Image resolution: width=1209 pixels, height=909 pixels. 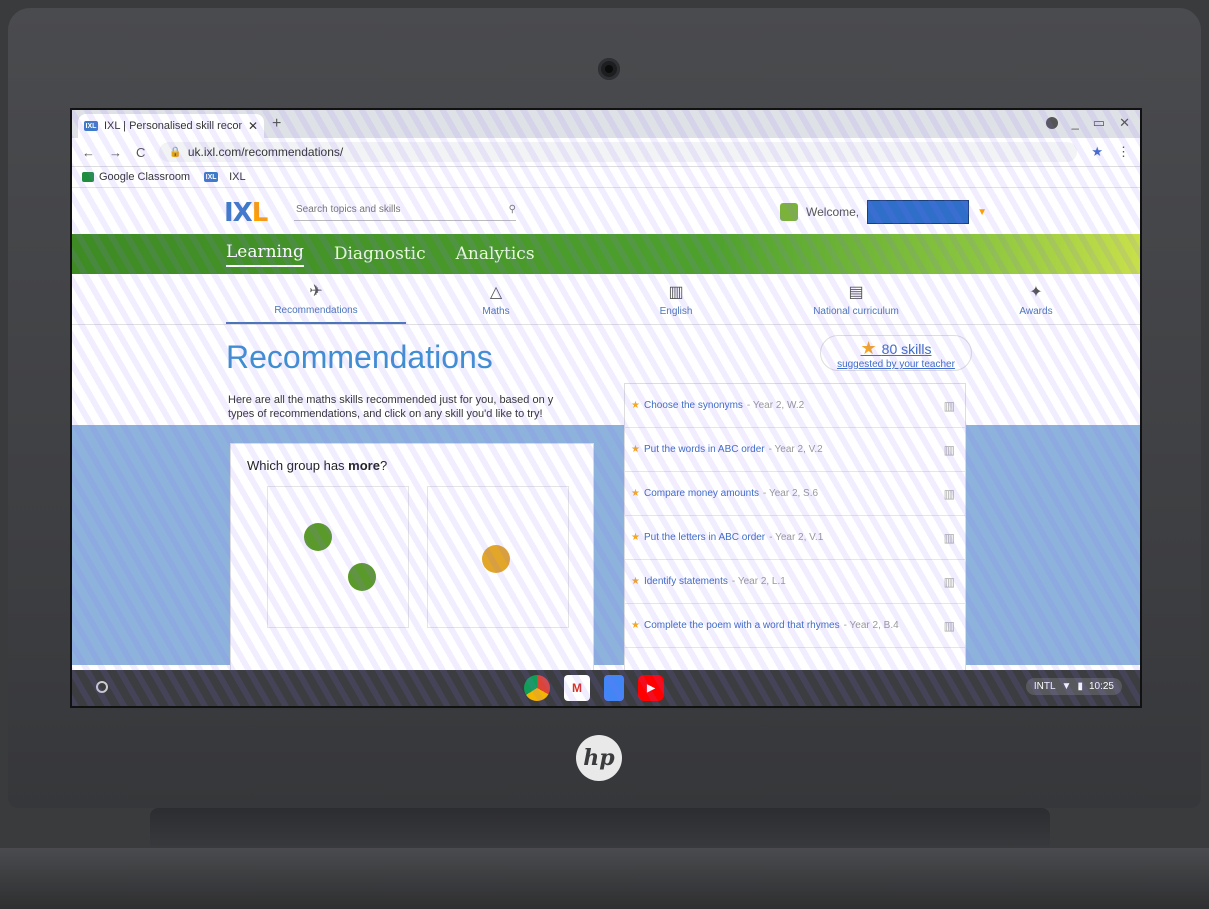 I want to click on skills-suggested-link: suggested by your teacher, so click(x=896, y=364).